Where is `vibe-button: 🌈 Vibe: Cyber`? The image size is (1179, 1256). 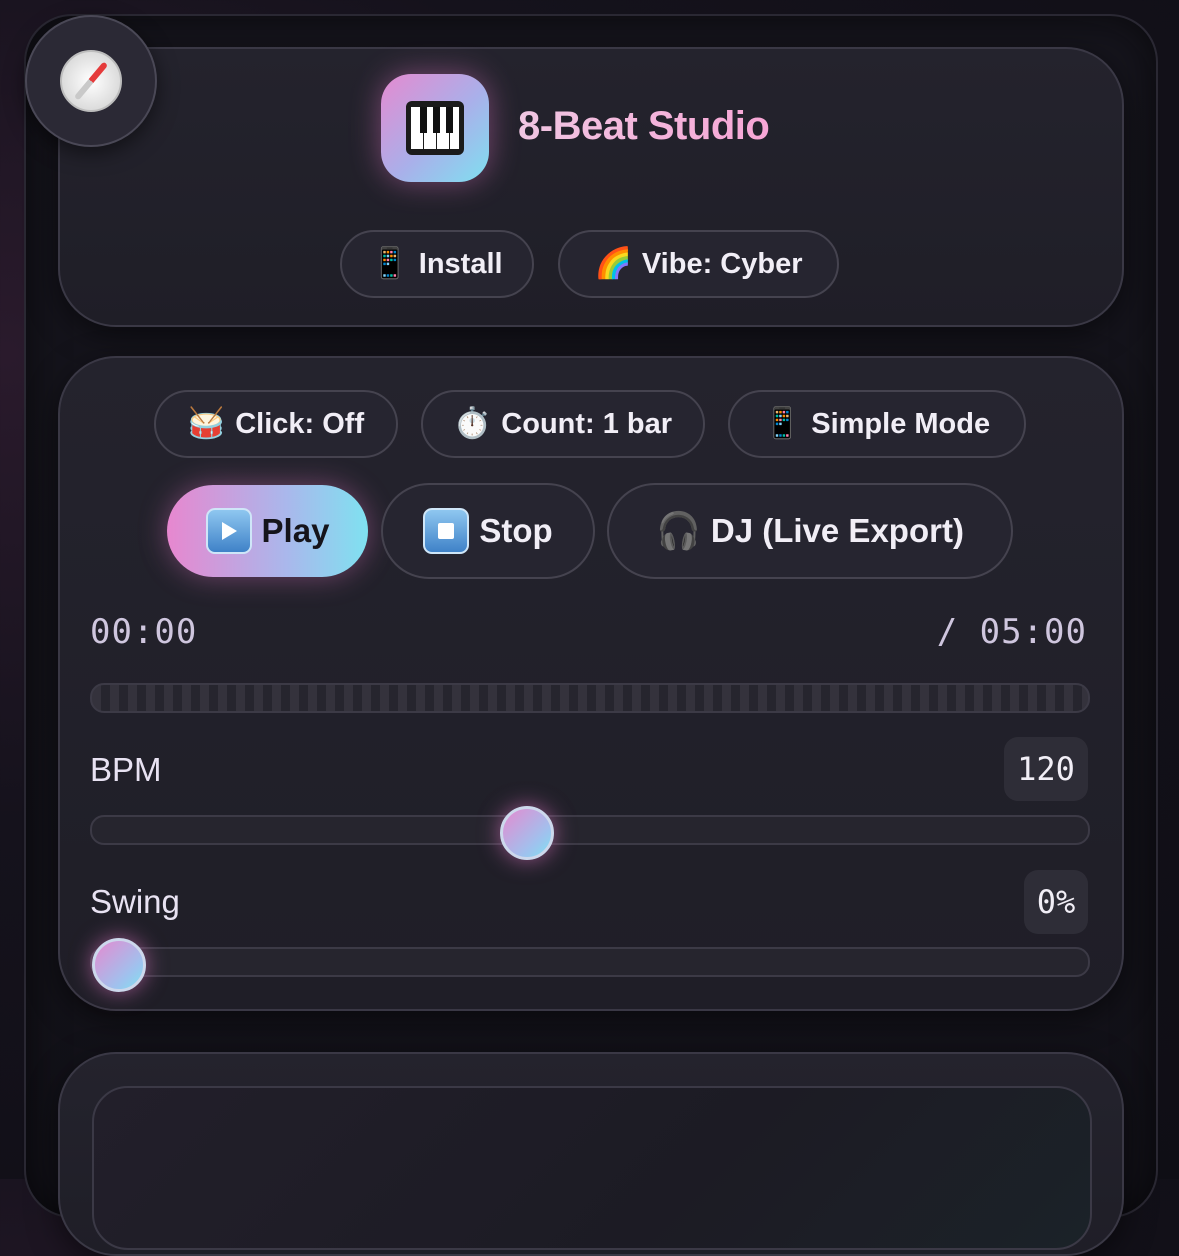 vibe-button: 🌈 Vibe: Cyber is located at coordinates (698, 264).